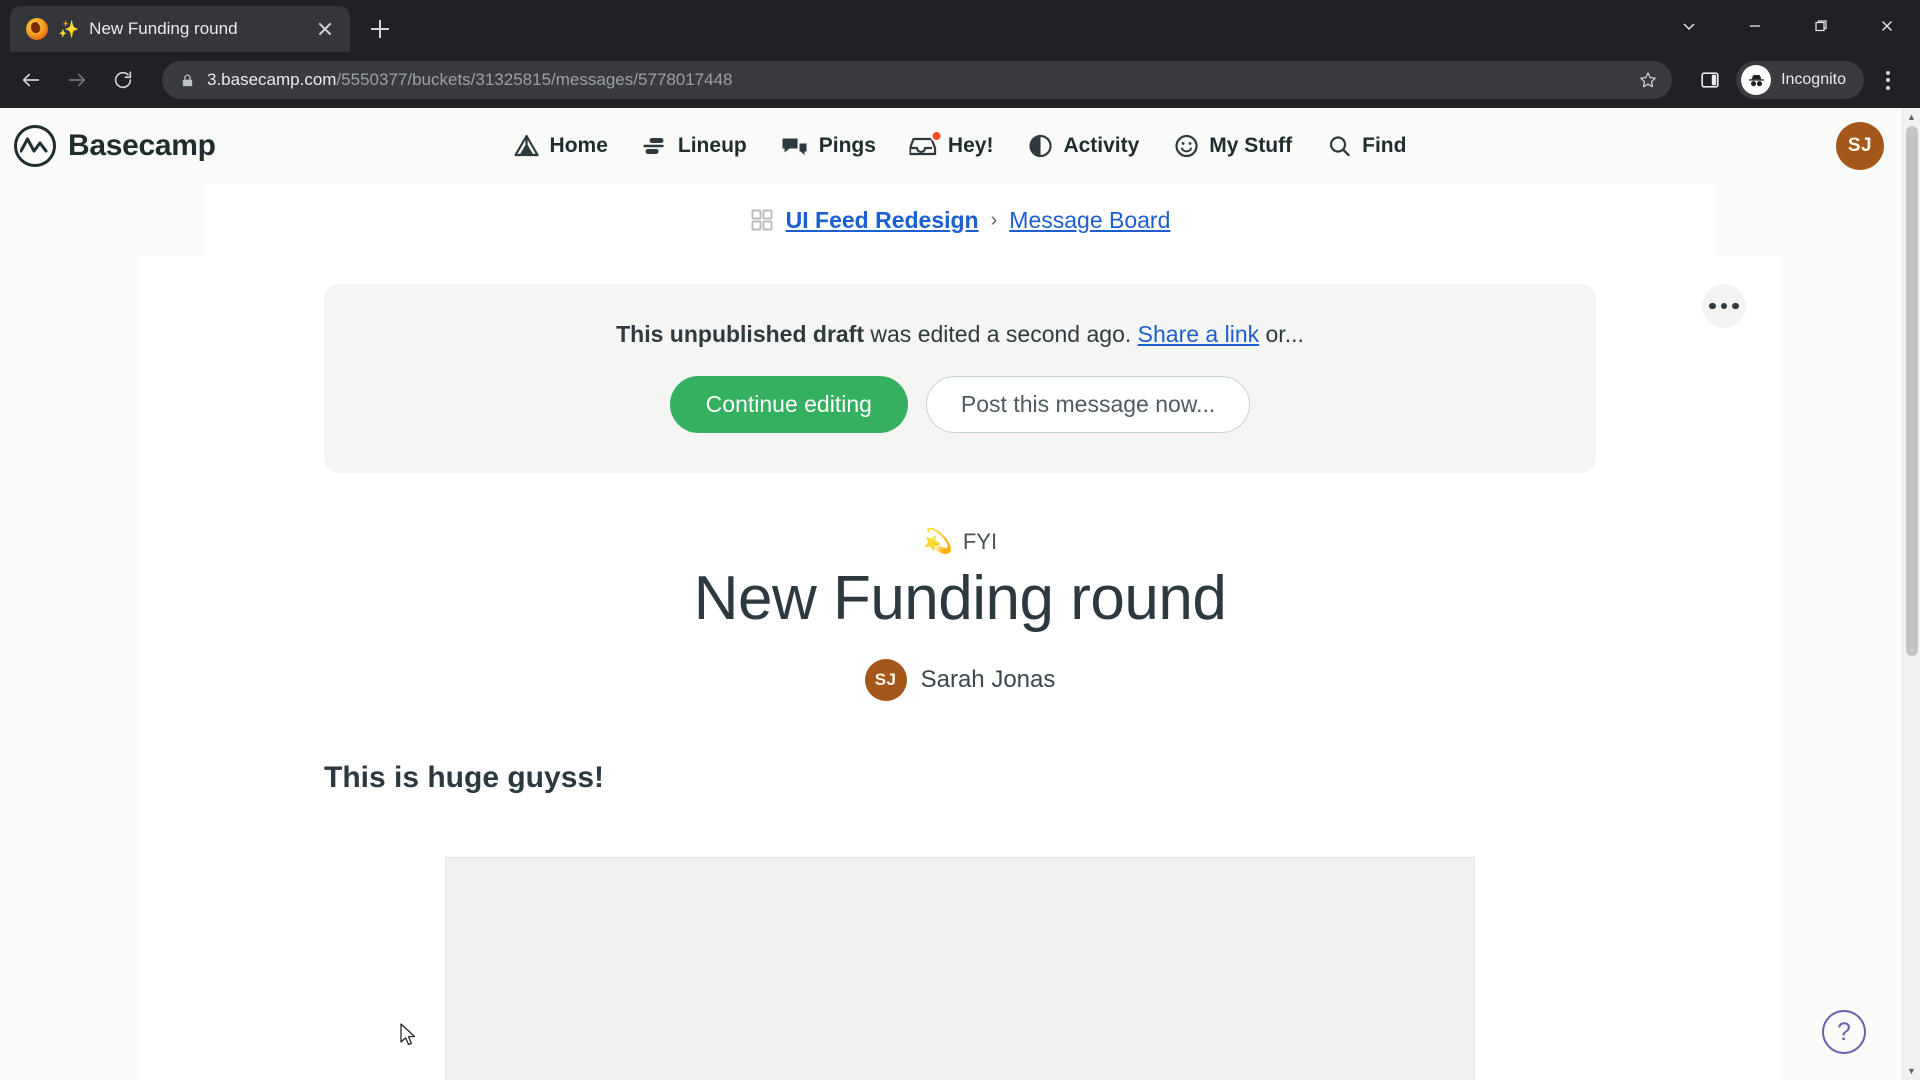 The height and width of the screenshot is (1080, 1920). Describe the element at coordinates (163, 28) in the screenshot. I see `tab-title: New Funding round` at that location.